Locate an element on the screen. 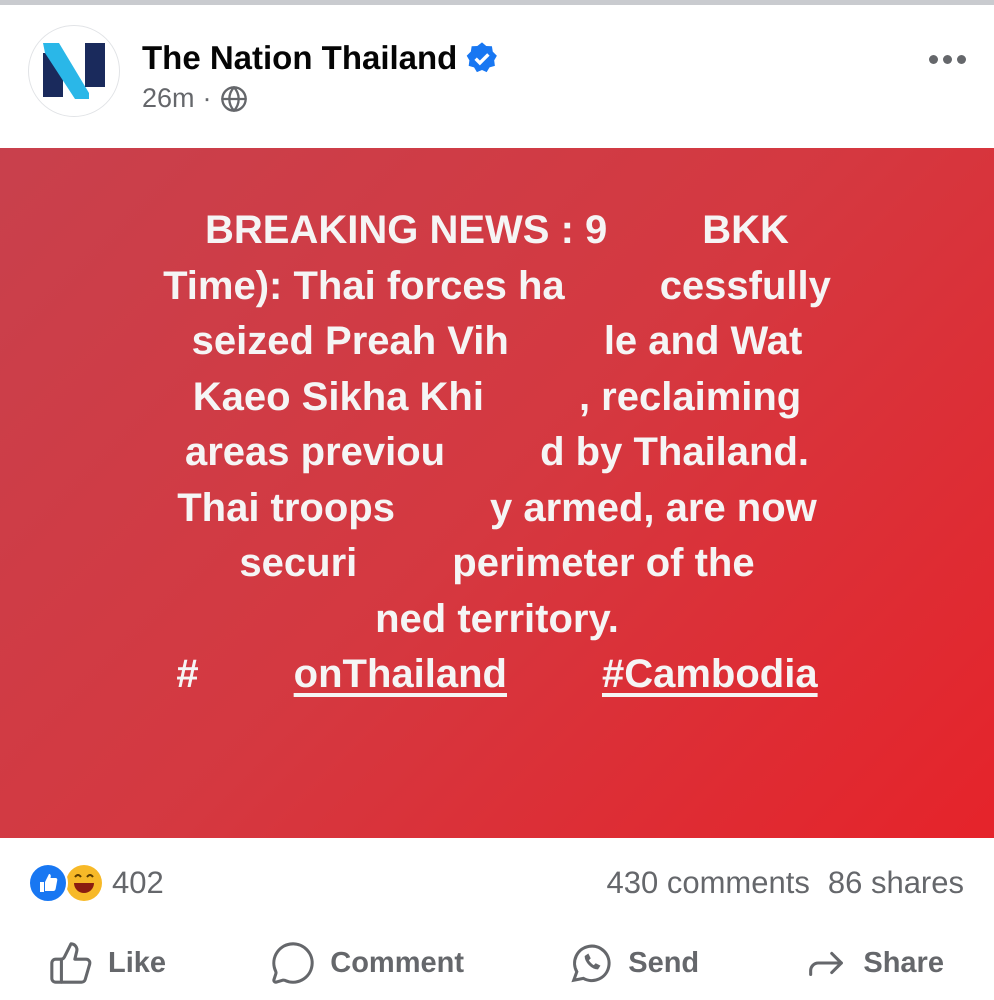 Image resolution: width=994 pixels, height=1000 pixels. post-text: perimeter of the is located at coordinates (603, 564).